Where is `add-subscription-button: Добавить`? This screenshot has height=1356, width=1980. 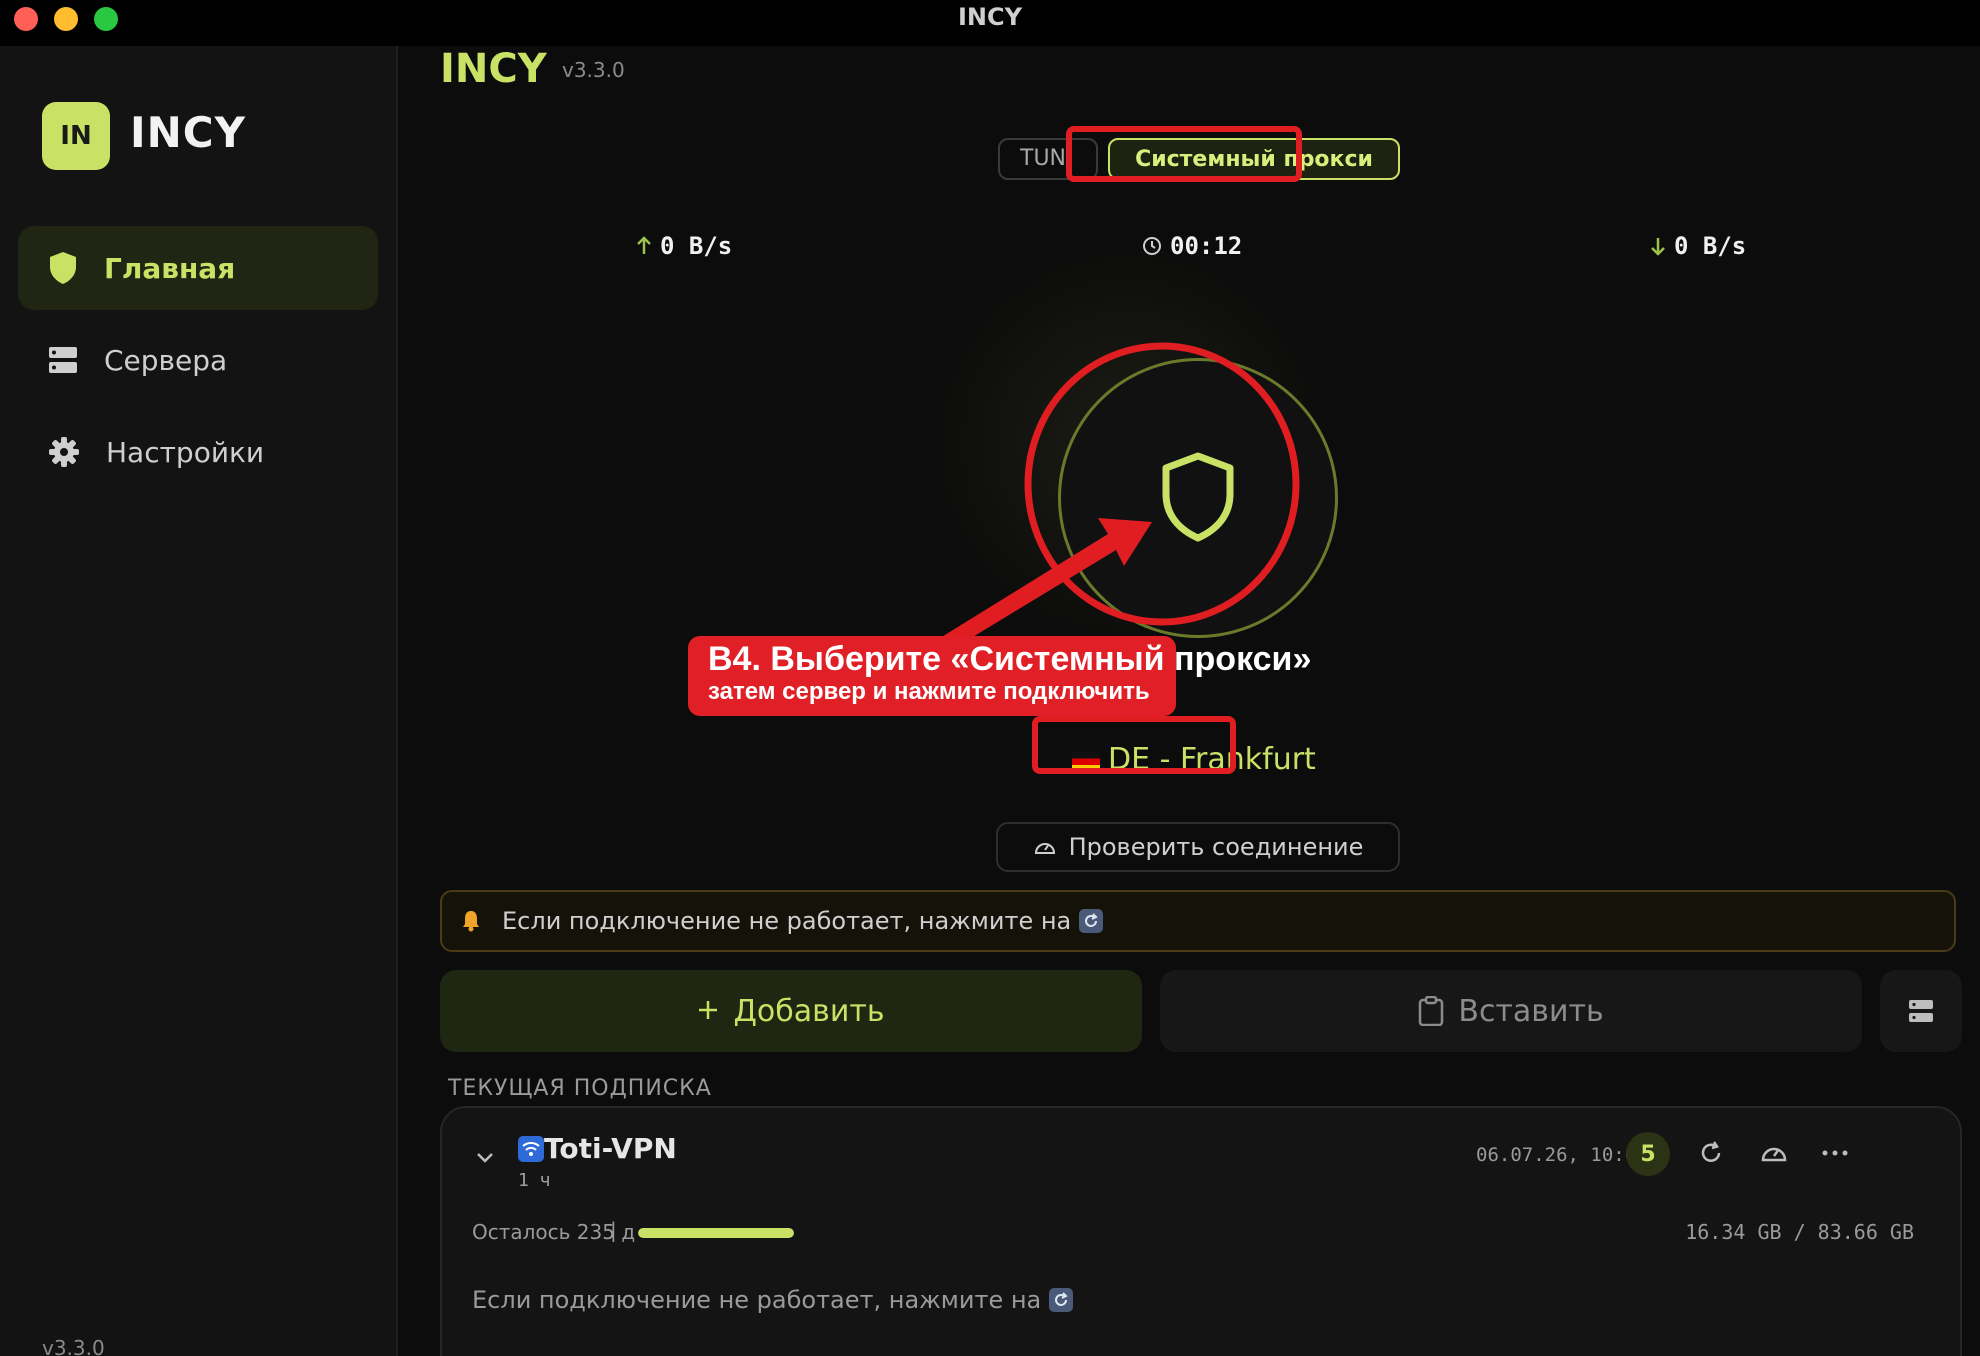 add-subscription-button: Добавить is located at coordinates (791, 1011).